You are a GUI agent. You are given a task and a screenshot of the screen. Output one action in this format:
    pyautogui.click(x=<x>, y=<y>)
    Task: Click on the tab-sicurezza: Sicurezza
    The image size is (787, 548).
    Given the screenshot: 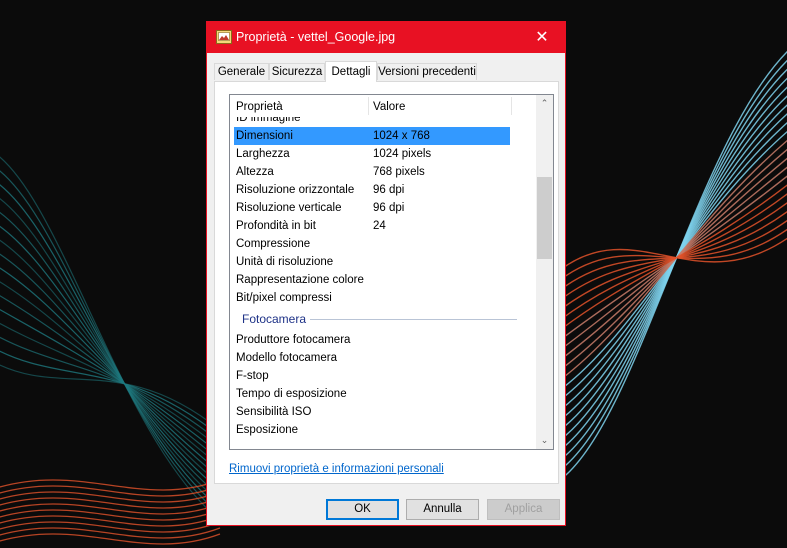 What is the action you would take?
    pyautogui.click(x=297, y=71)
    